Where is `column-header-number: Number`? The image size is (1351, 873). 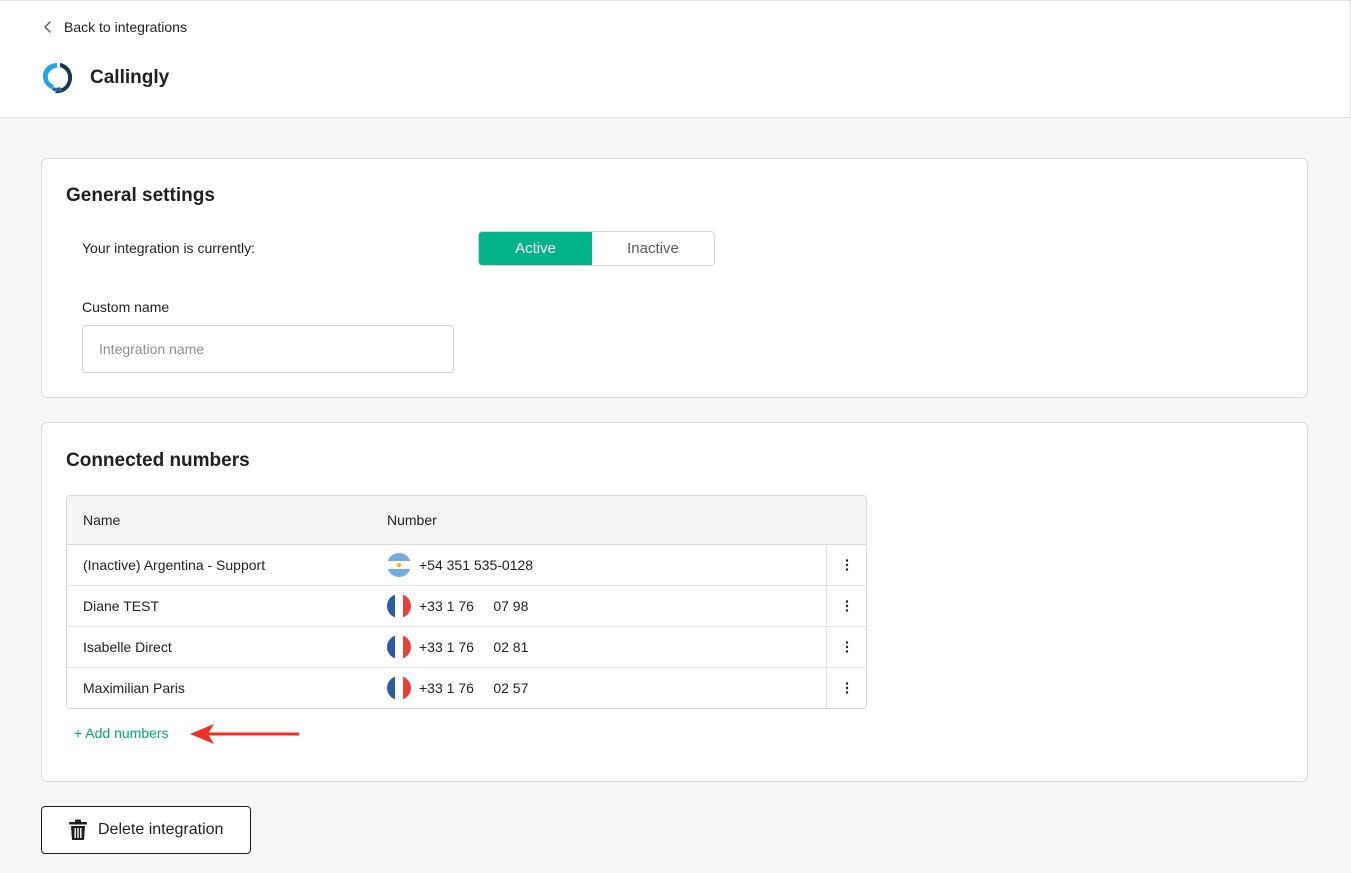 column-header-number: Number is located at coordinates (412, 520).